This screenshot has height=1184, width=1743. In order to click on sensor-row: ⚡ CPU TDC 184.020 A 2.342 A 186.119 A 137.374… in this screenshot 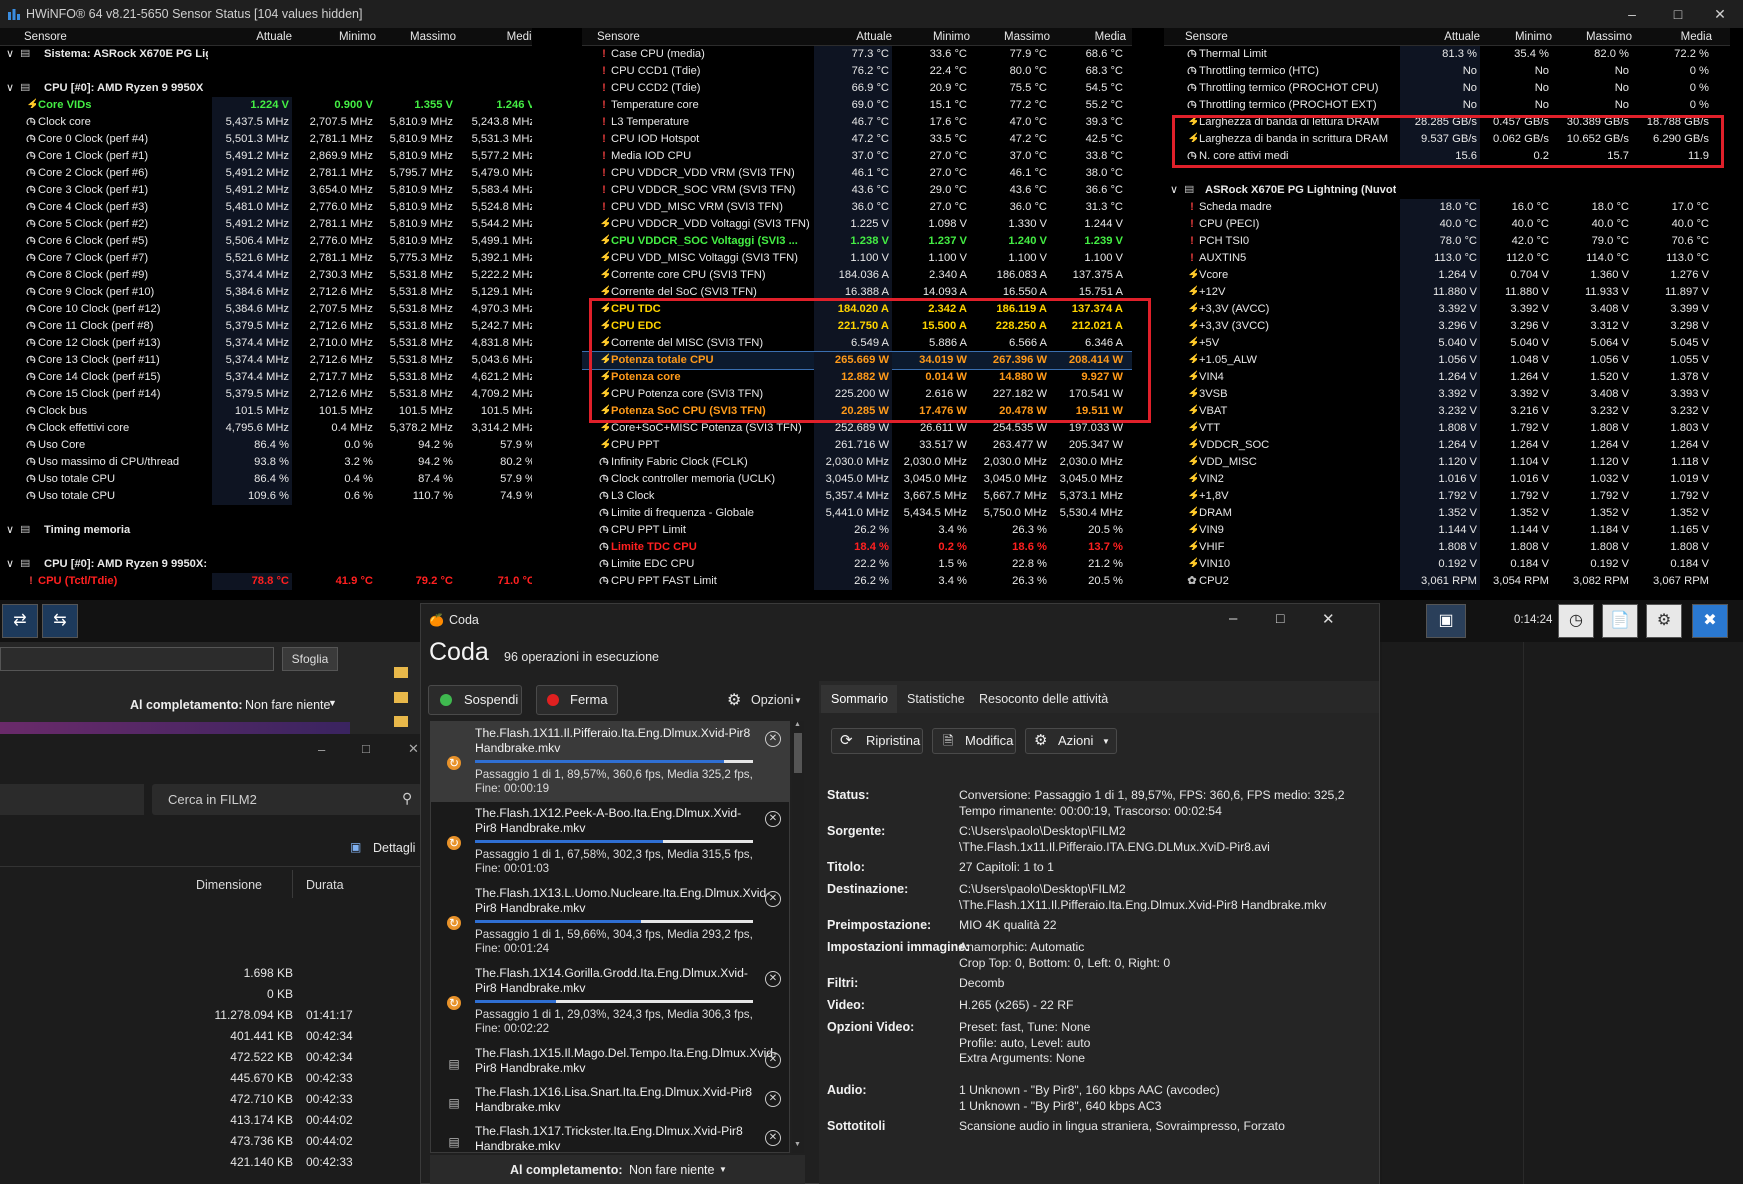, I will do `click(857, 309)`.